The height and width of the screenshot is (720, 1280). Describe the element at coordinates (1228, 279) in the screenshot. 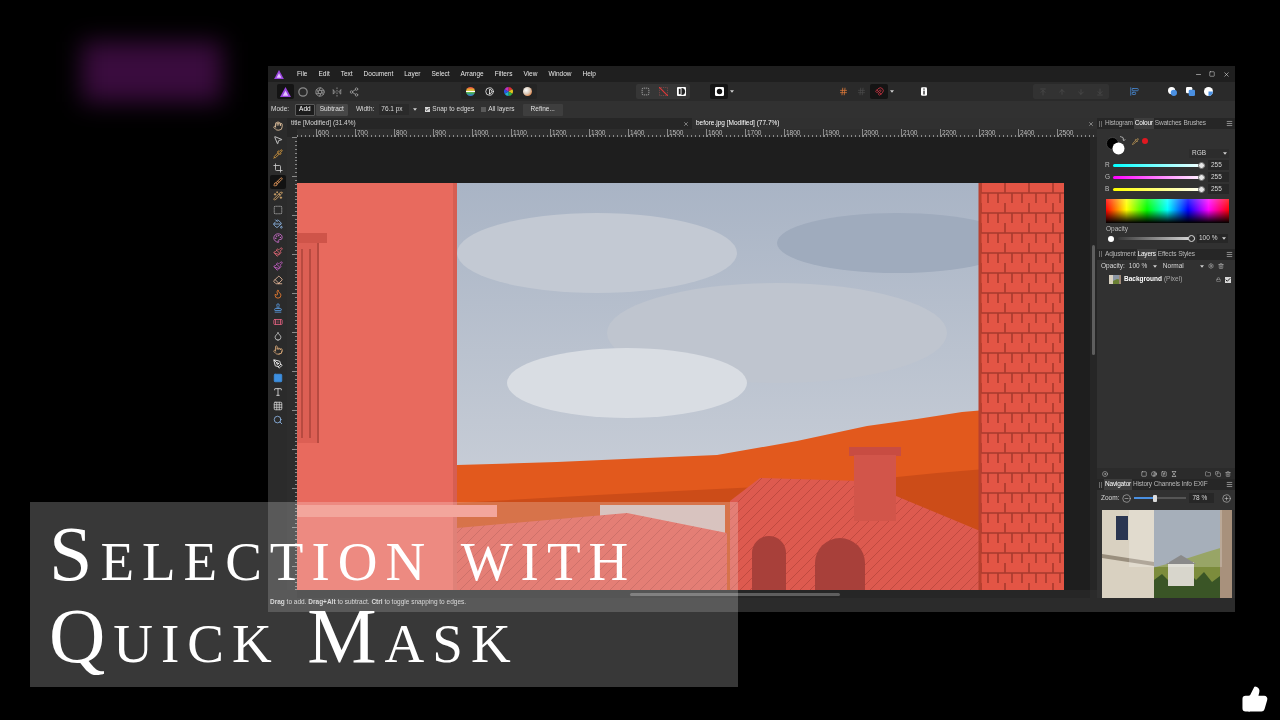

I see `visibility-checkbox` at that location.